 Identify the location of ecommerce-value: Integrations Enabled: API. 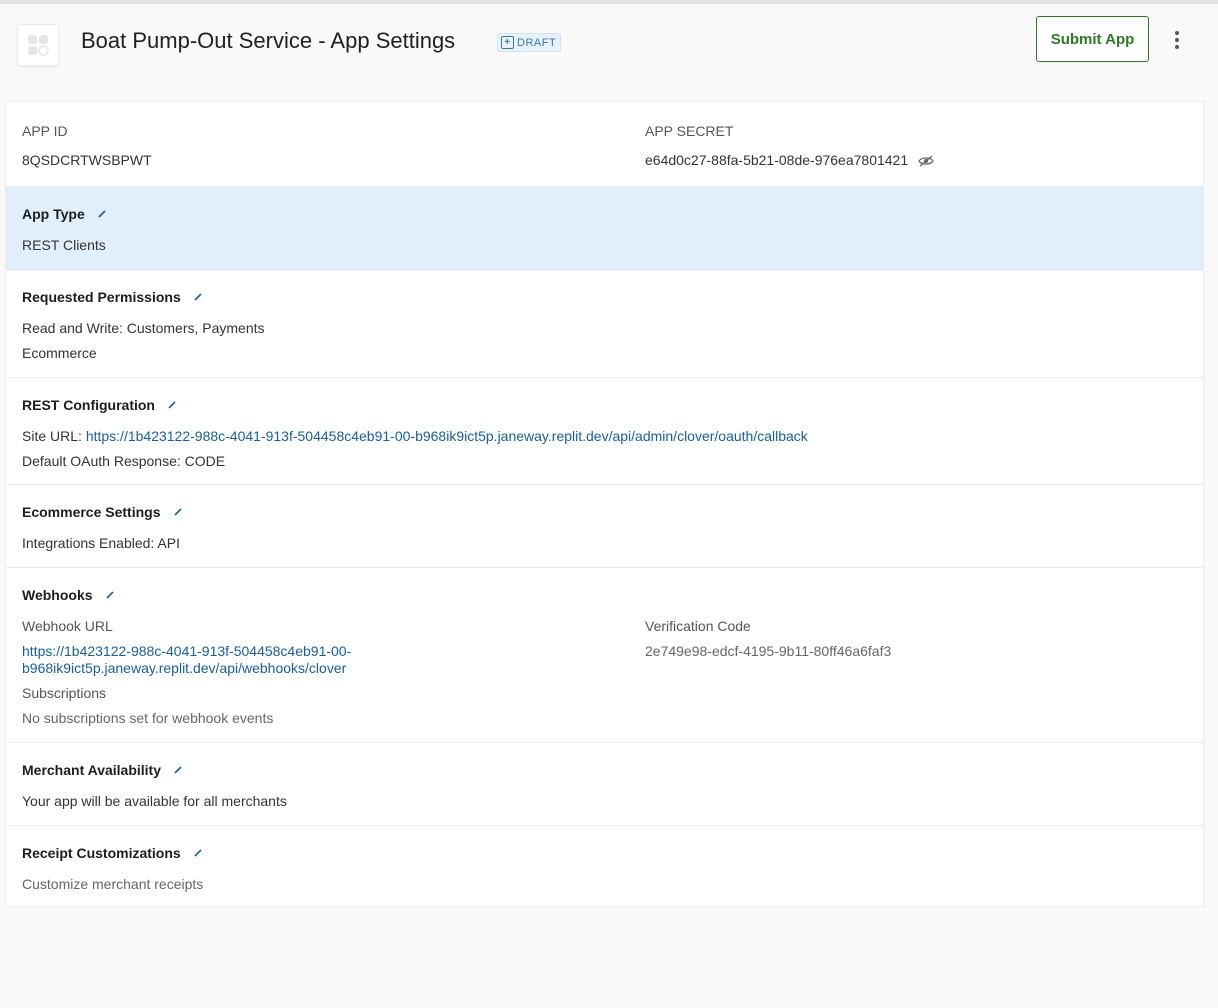
(101, 543).